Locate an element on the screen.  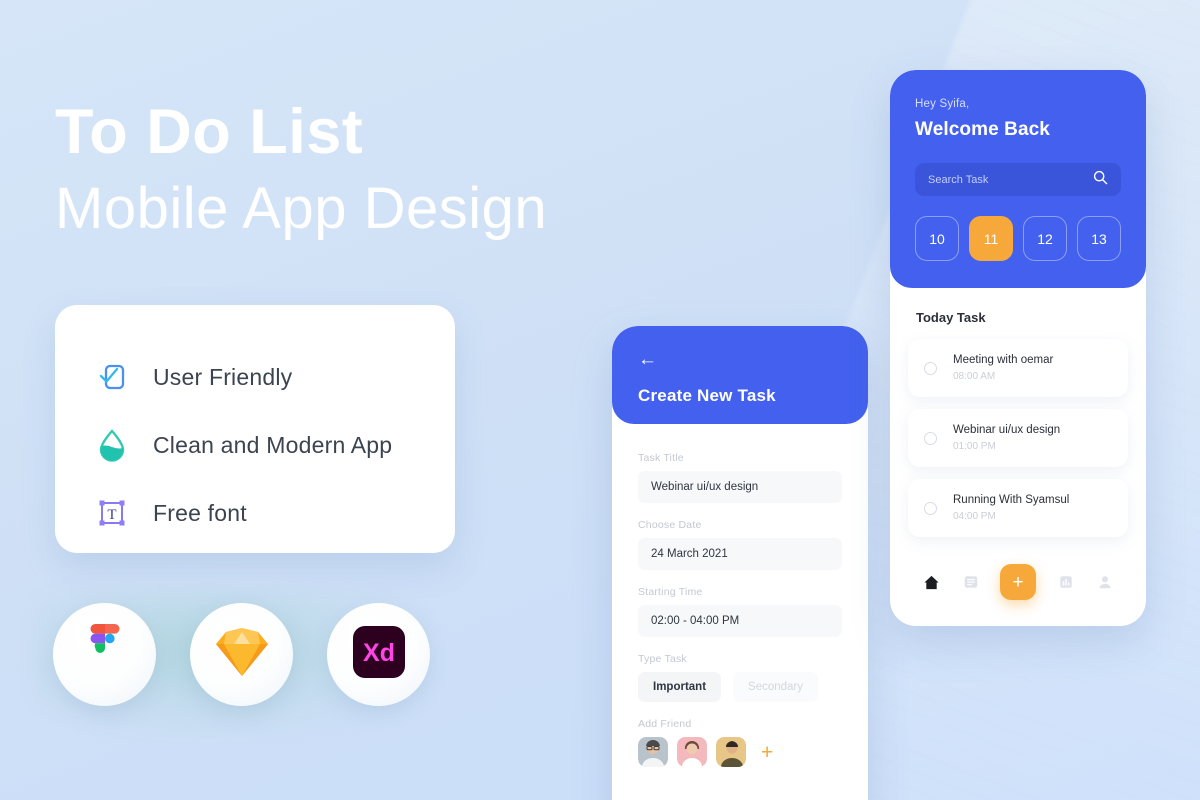
feature-label: Free font is located at coordinates (200, 512).